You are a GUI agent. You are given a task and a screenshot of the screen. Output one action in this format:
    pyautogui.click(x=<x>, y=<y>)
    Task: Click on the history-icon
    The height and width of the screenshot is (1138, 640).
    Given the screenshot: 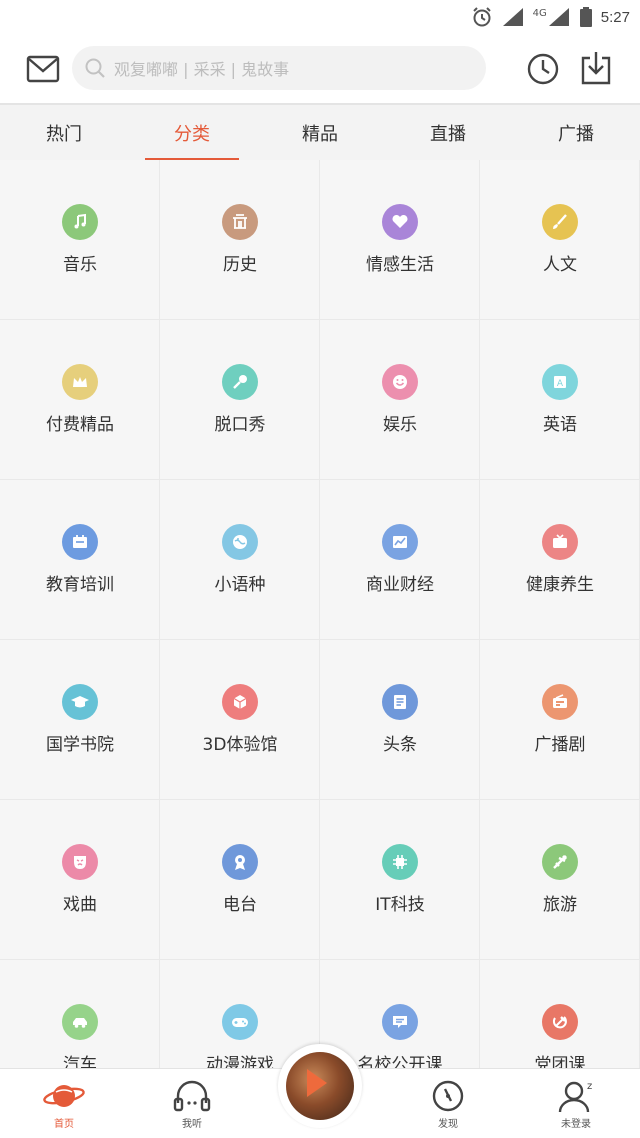 What is the action you would take?
    pyautogui.click(x=543, y=69)
    